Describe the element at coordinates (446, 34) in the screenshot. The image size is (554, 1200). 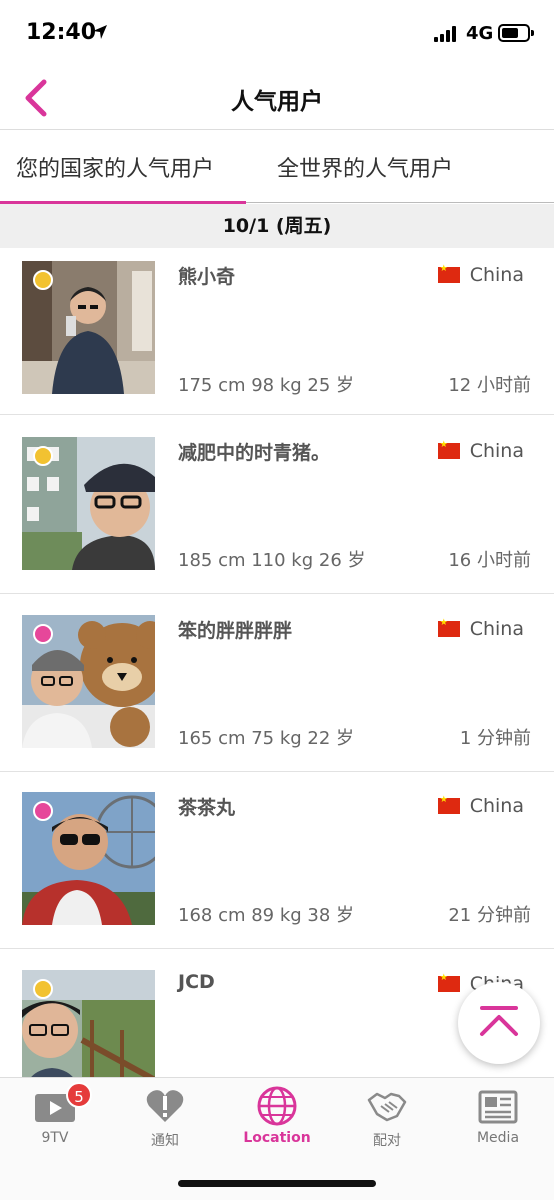
I see `signal-icon` at that location.